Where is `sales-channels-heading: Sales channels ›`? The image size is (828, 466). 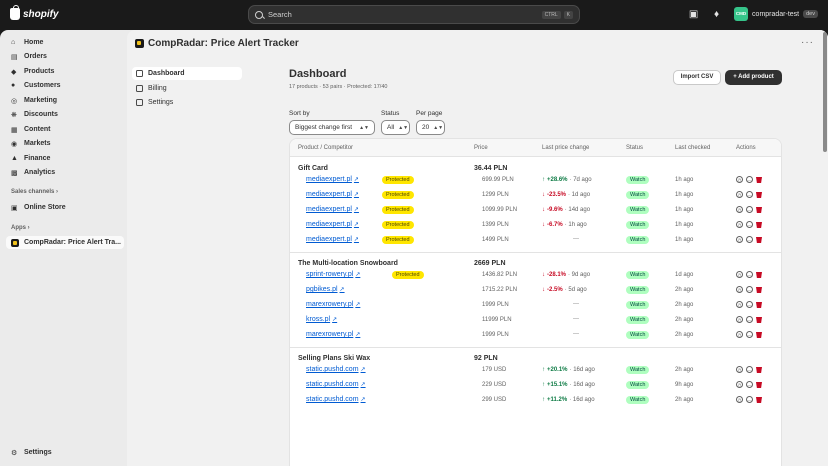
sales-channels-heading: Sales channels › is located at coordinates (34, 192).